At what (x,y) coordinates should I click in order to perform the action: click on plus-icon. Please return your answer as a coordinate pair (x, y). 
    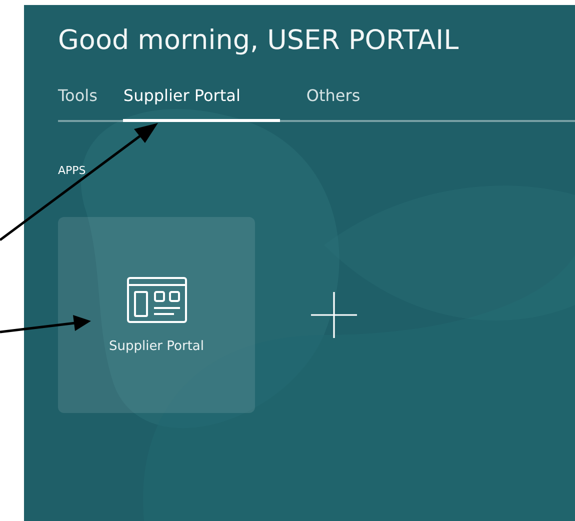
    Looking at the image, I should click on (334, 315).